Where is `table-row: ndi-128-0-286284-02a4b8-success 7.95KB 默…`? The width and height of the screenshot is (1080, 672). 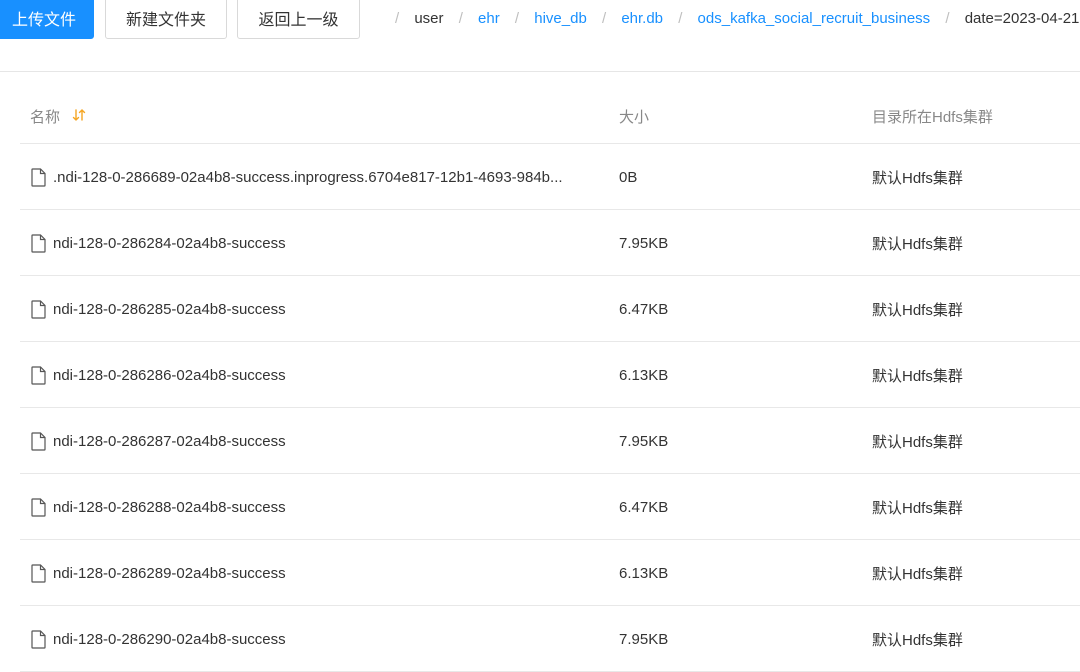 table-row: ndi-128-0-286284-02a4b8-success 7.95KB 默… is located at coordinates (550, 243).